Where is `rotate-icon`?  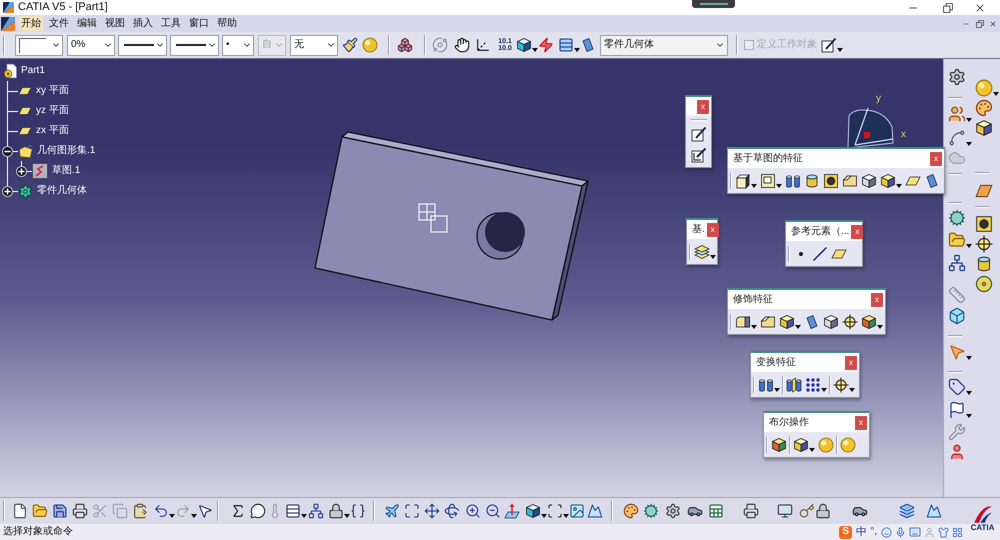
rotate-icon is located at coordinates (452, 511).